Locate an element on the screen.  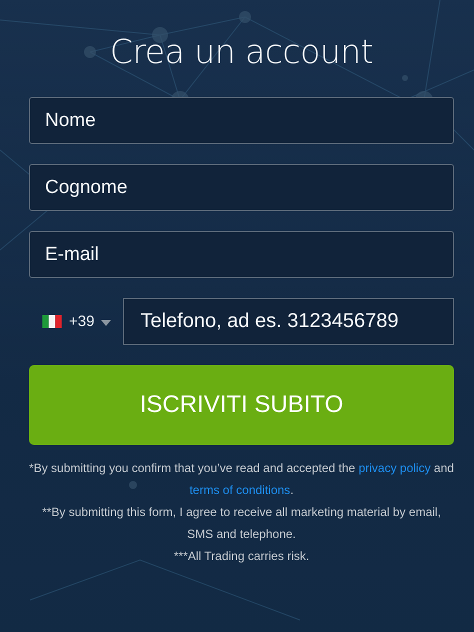
text-link: privacy policy is located at coordinates (394, 468).